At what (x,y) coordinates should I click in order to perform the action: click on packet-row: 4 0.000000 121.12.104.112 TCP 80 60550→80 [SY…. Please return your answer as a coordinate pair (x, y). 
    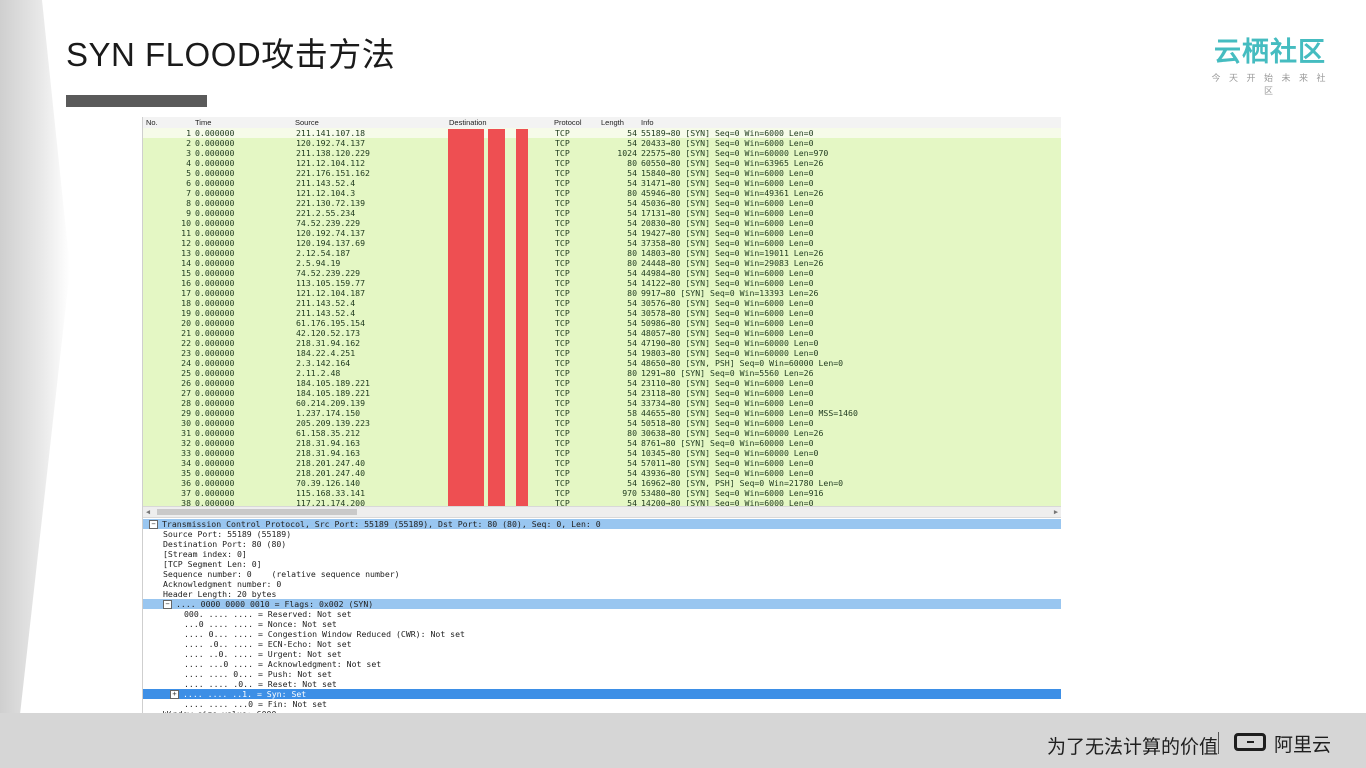
    Looking at the image, I should click on (602, 163).